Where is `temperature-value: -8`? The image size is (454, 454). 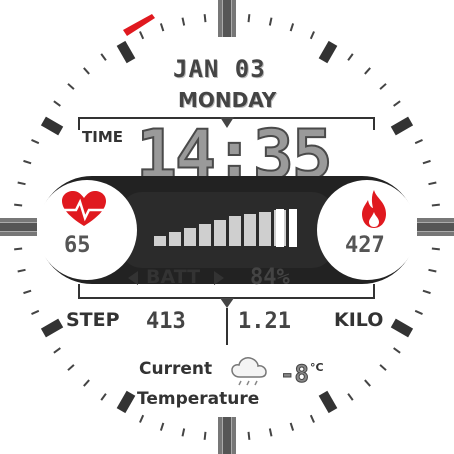 temperature-value: -8 is located at coordinates (295, 374).